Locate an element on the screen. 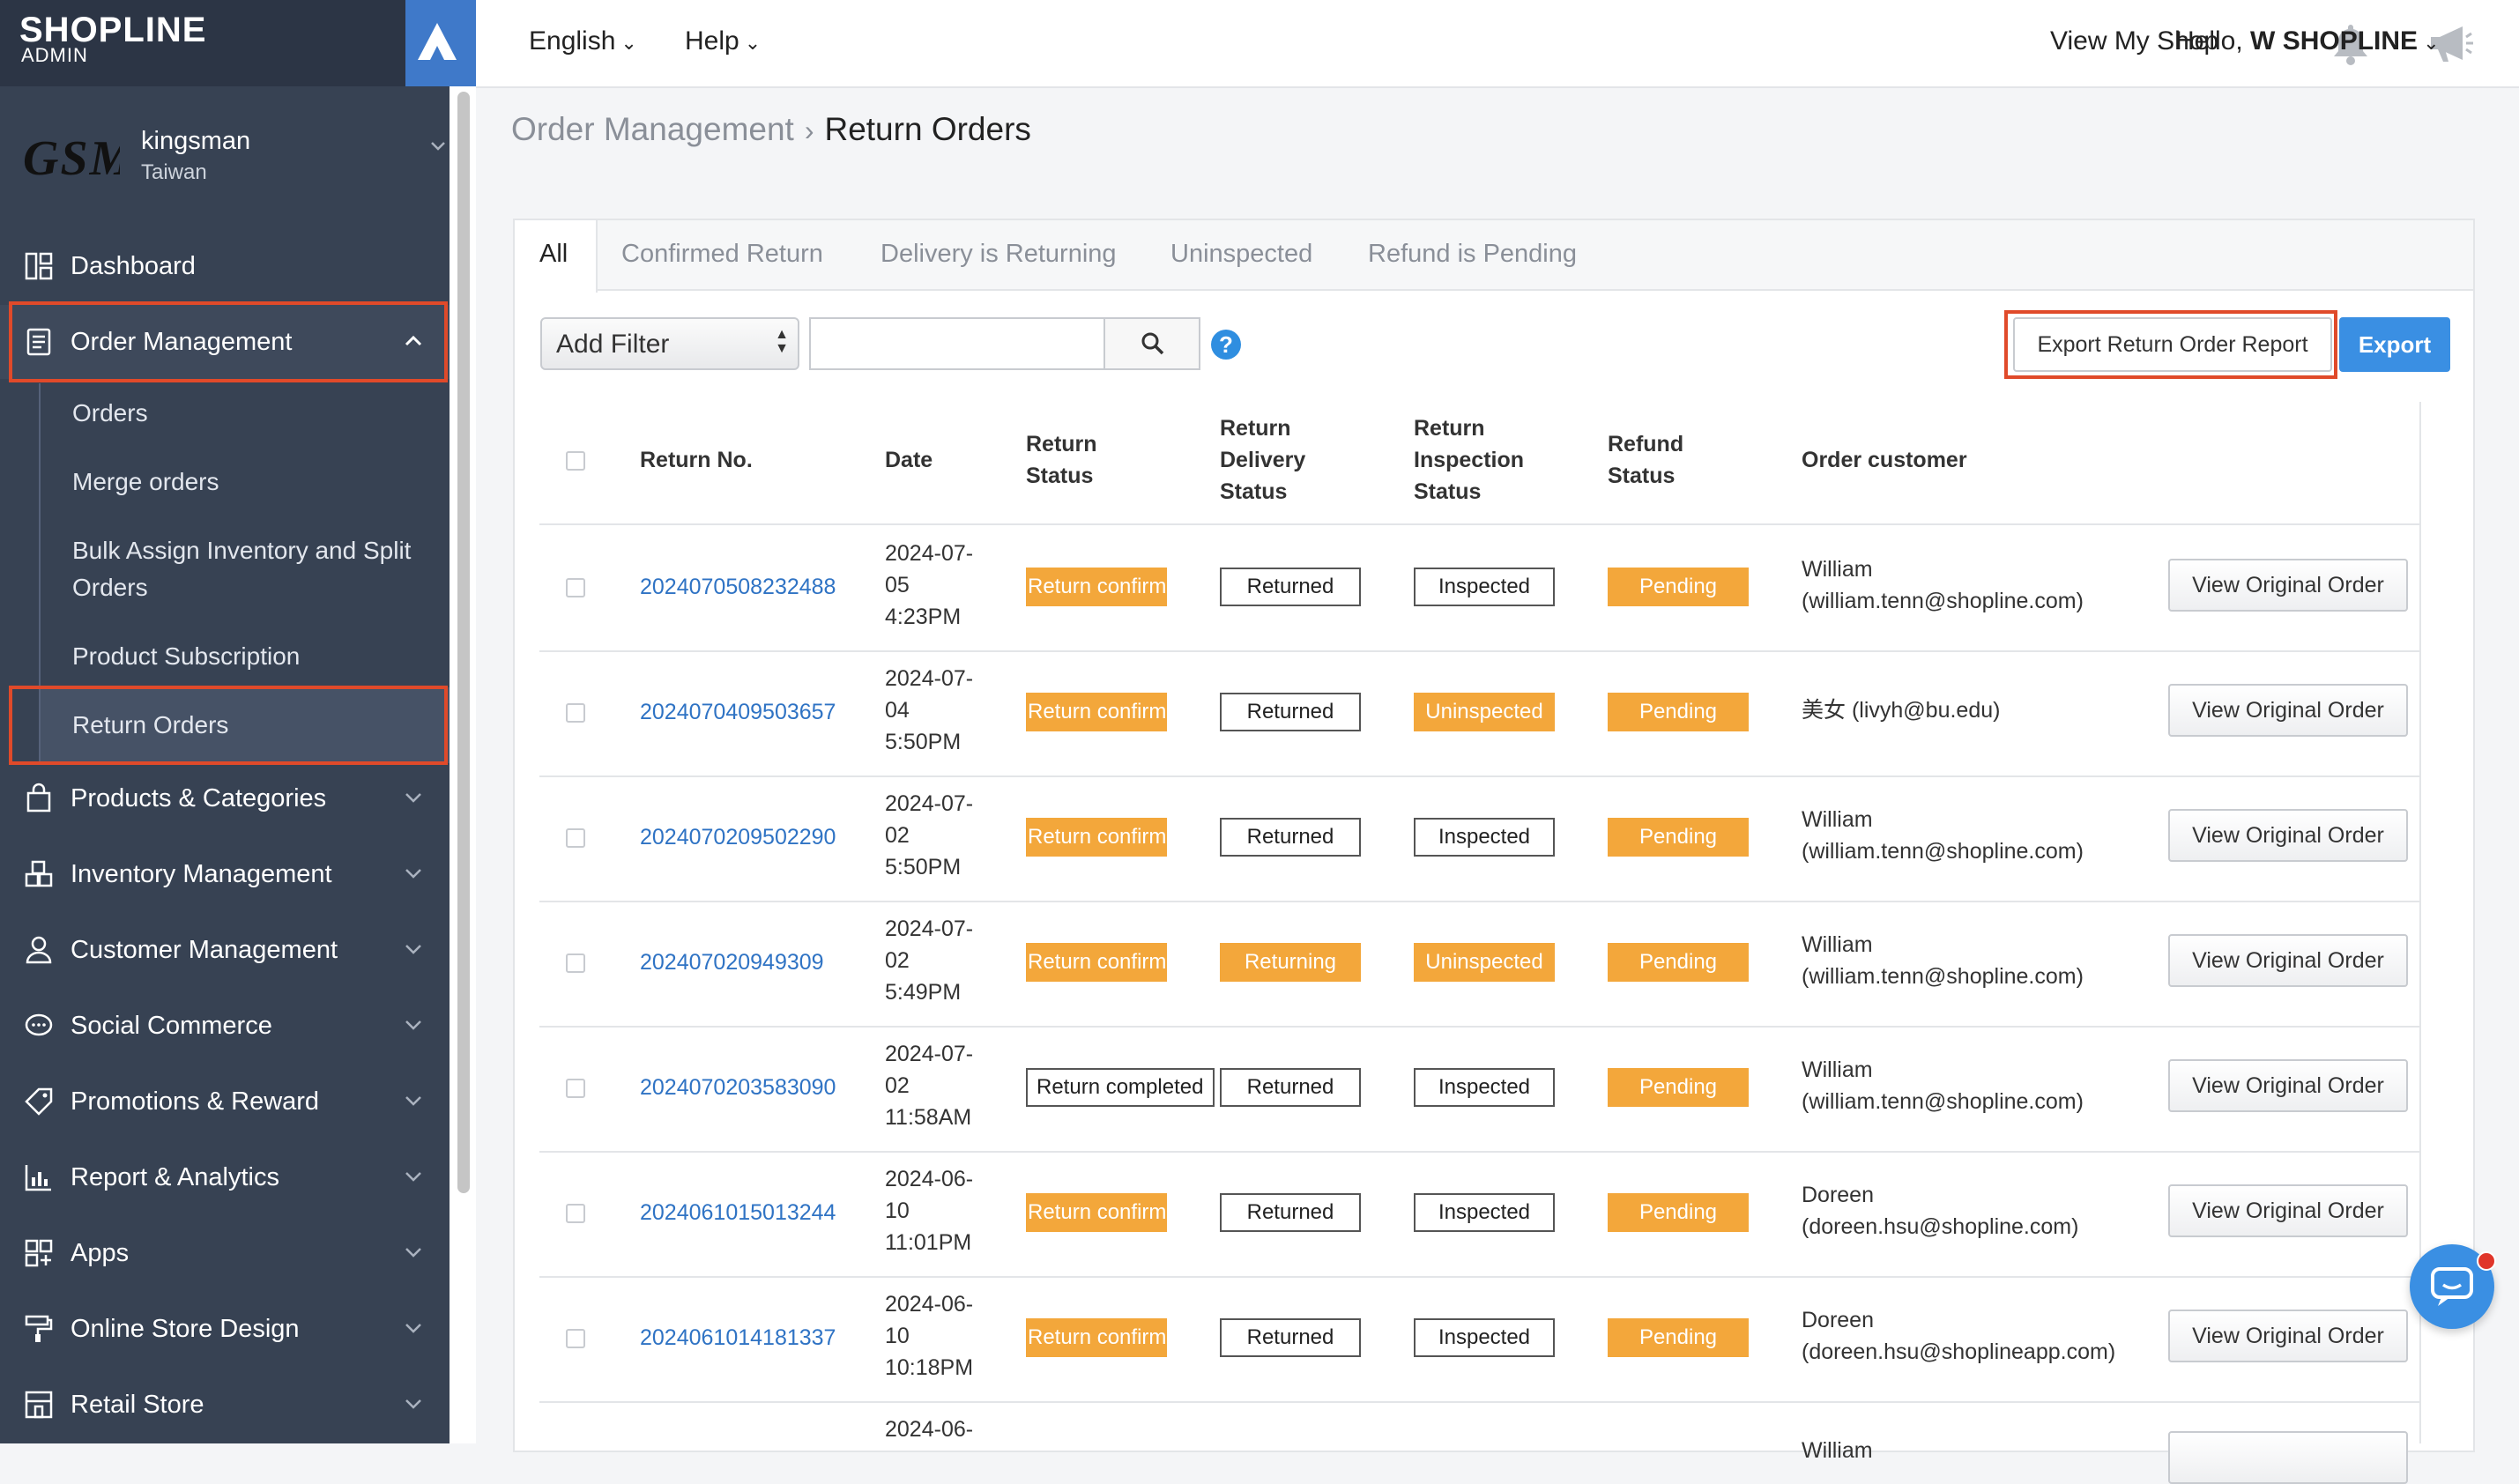 Image resolution: width=2519 pixels, height=1484 pixels. add-filter-select: Add Filter ▲ ▼ is located at coordinates (669, 343).